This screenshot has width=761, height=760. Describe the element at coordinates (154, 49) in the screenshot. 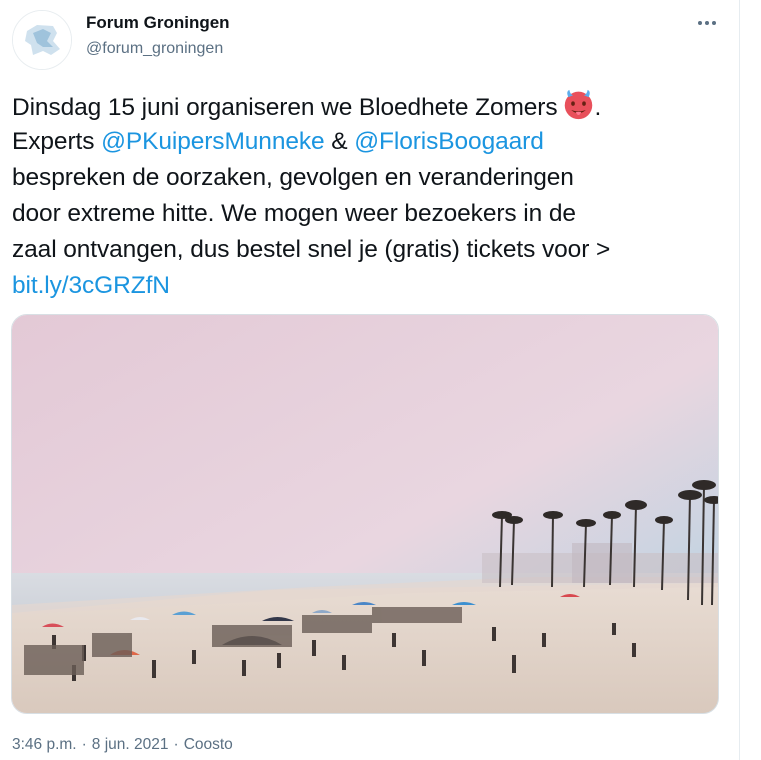

I see `author-handle: @forum_groningen` at that location.